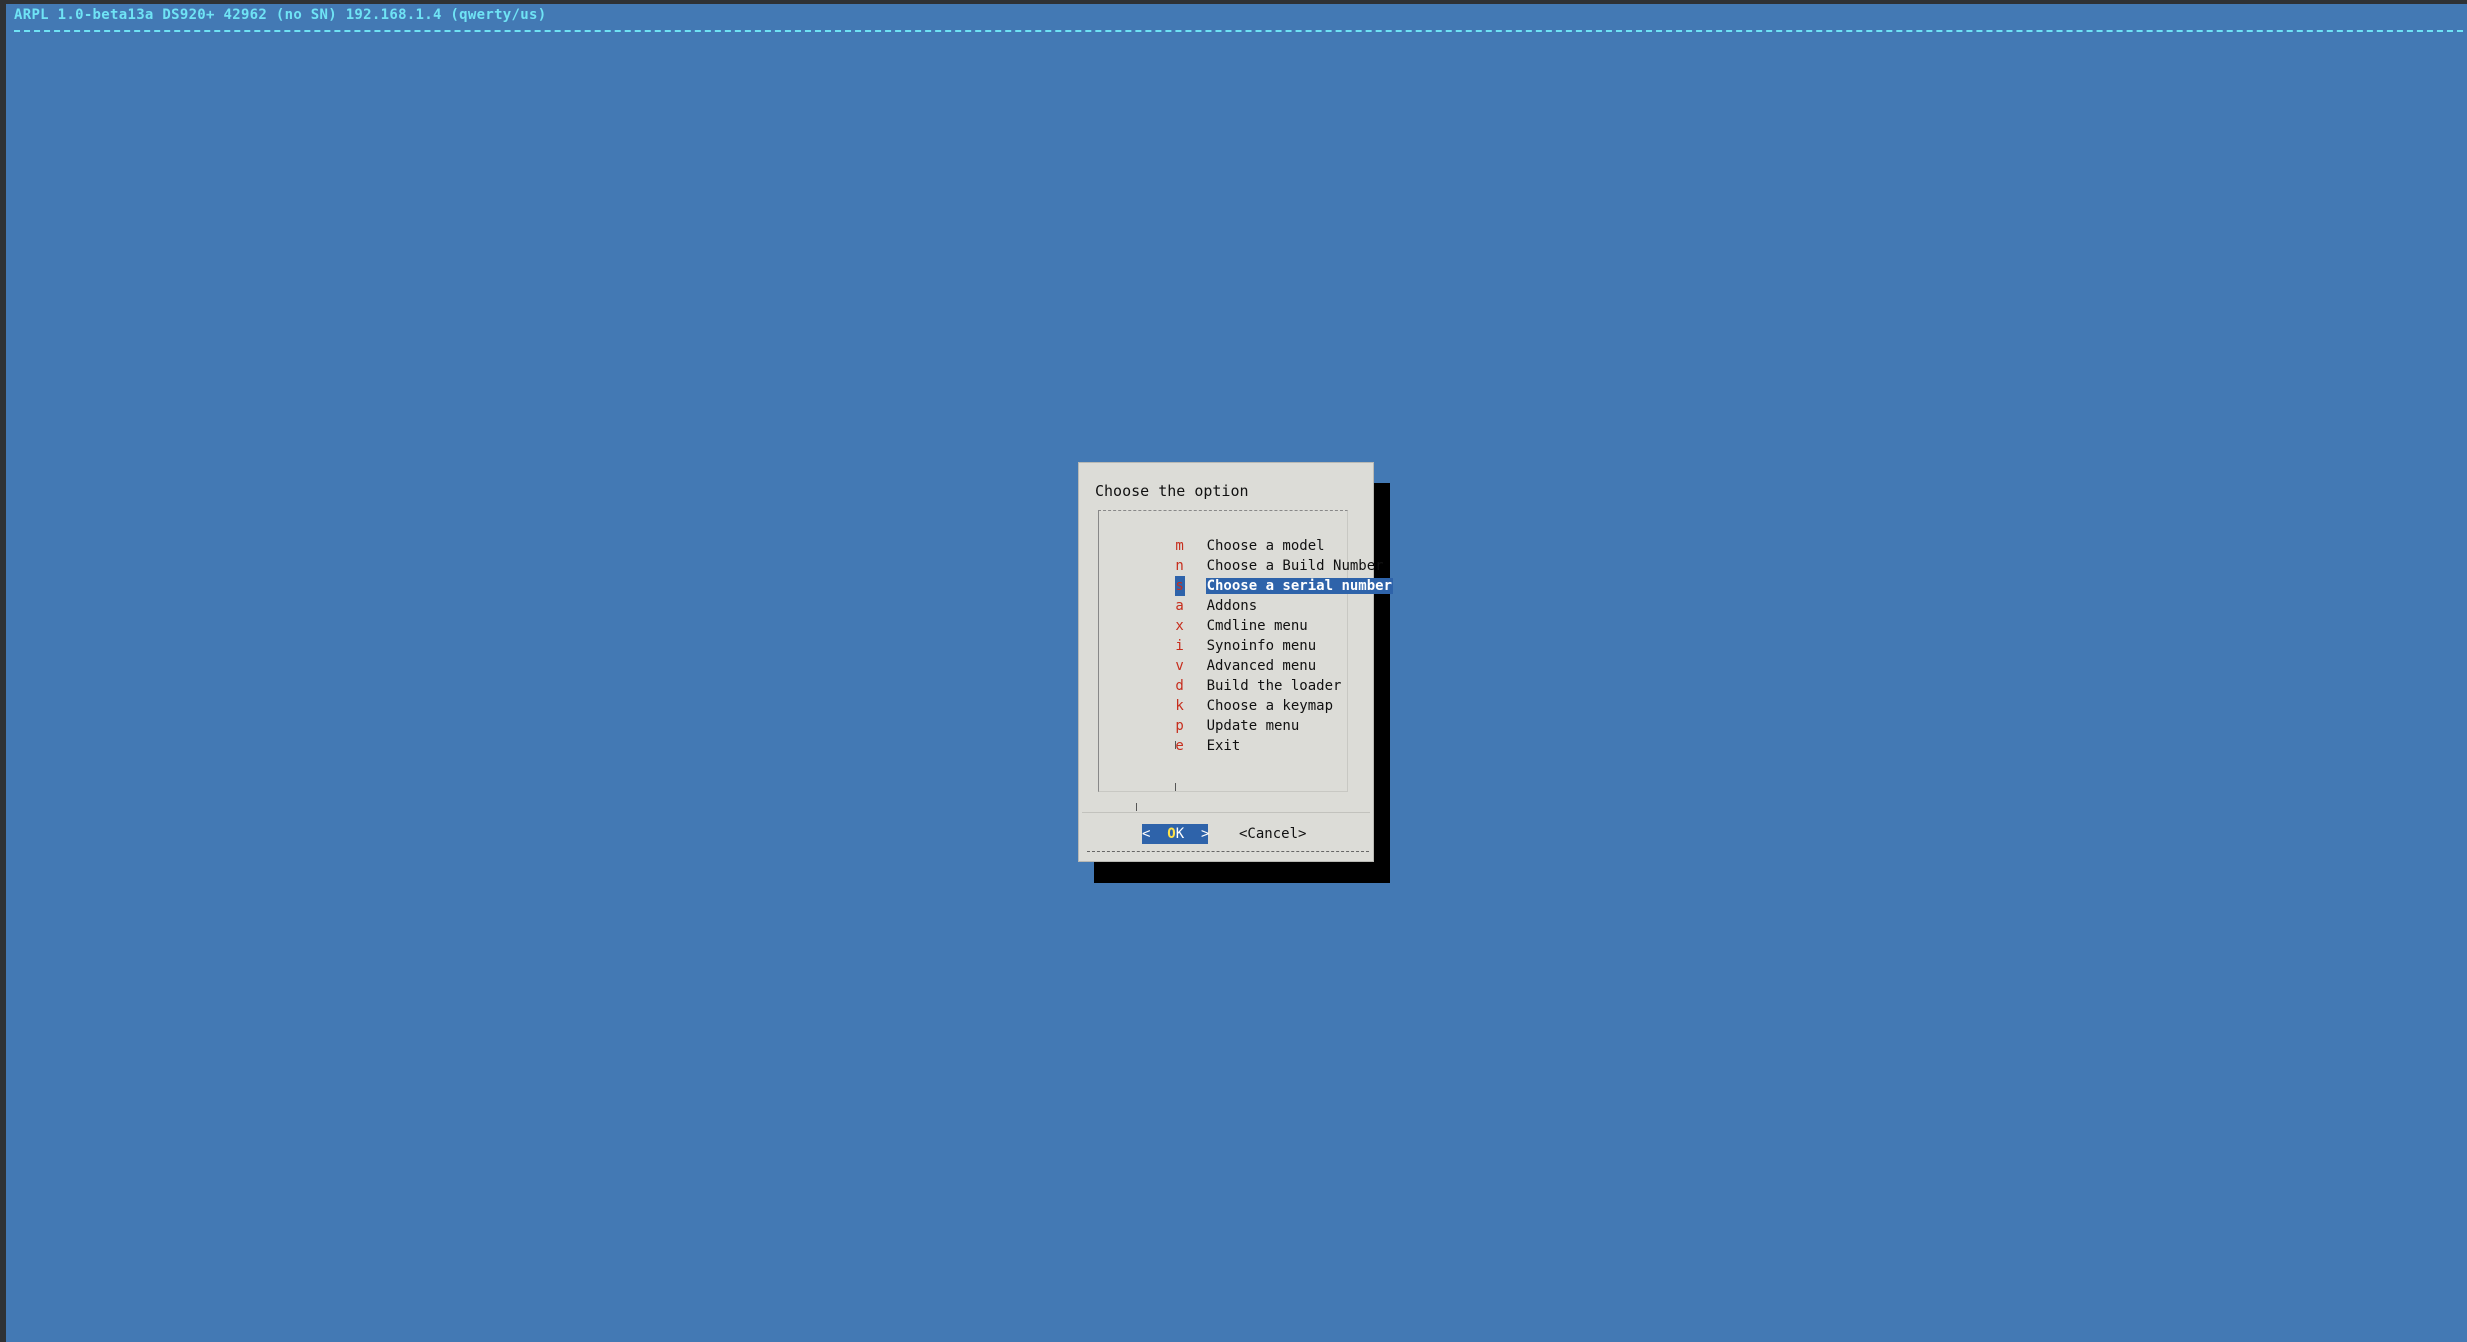 This screenshot has width=2467, height=1342. Describe the element at coordinates (1182, 735) in the screenshot. I see `menu-item-exit: e Exit` at that location.